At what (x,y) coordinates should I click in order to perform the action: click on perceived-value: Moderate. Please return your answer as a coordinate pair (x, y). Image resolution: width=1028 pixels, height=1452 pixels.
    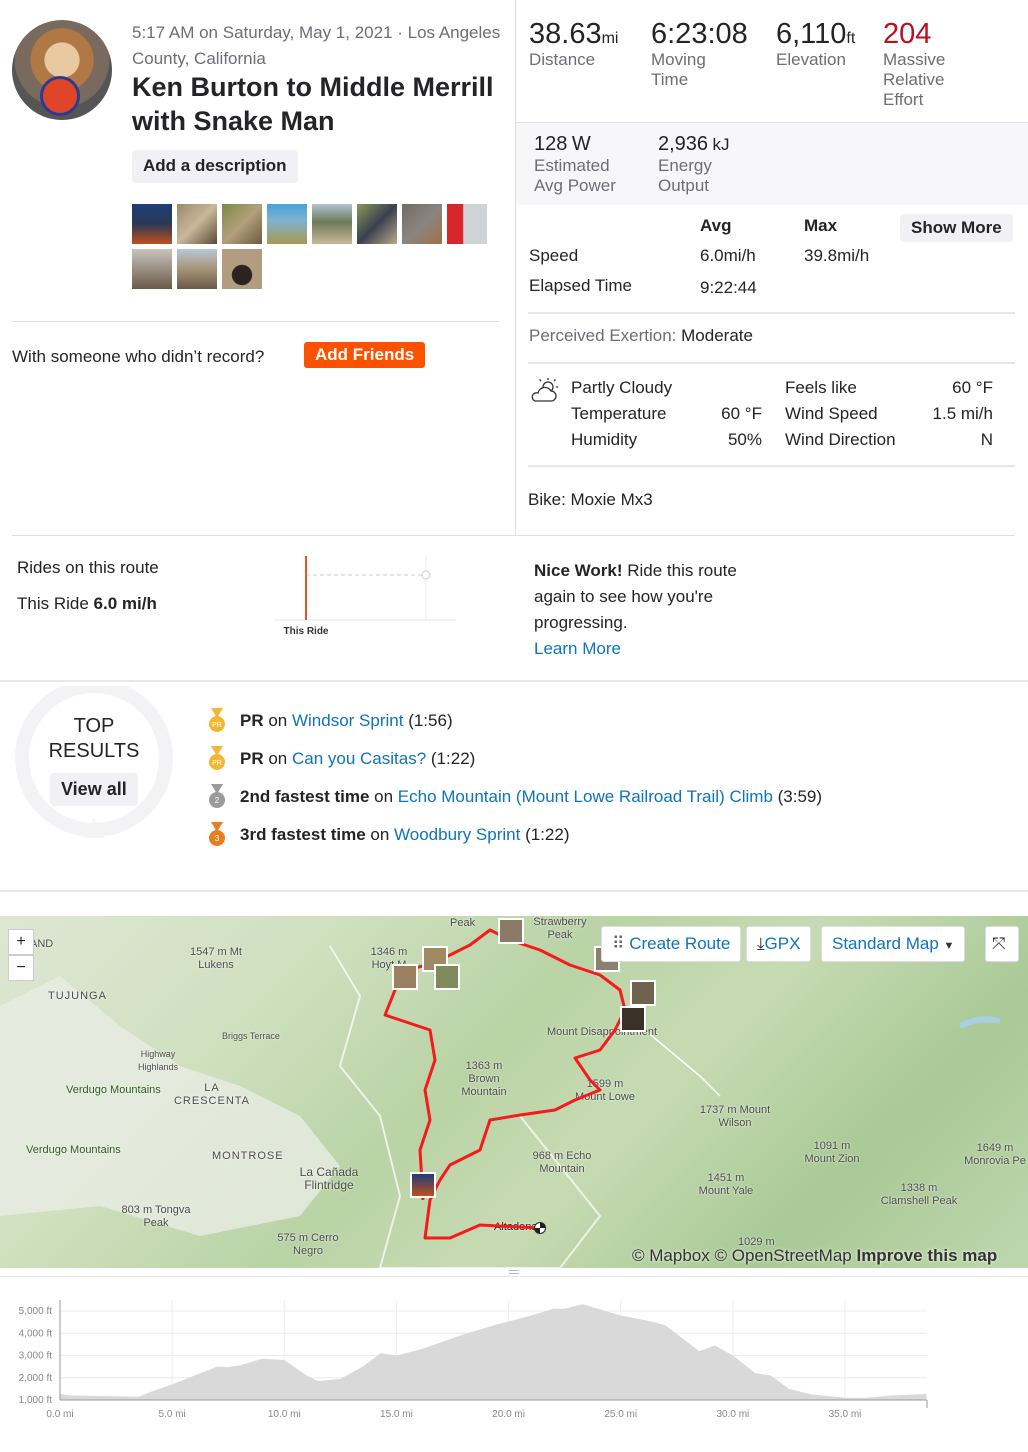
    Looking at the image, I should click on (717, 335).